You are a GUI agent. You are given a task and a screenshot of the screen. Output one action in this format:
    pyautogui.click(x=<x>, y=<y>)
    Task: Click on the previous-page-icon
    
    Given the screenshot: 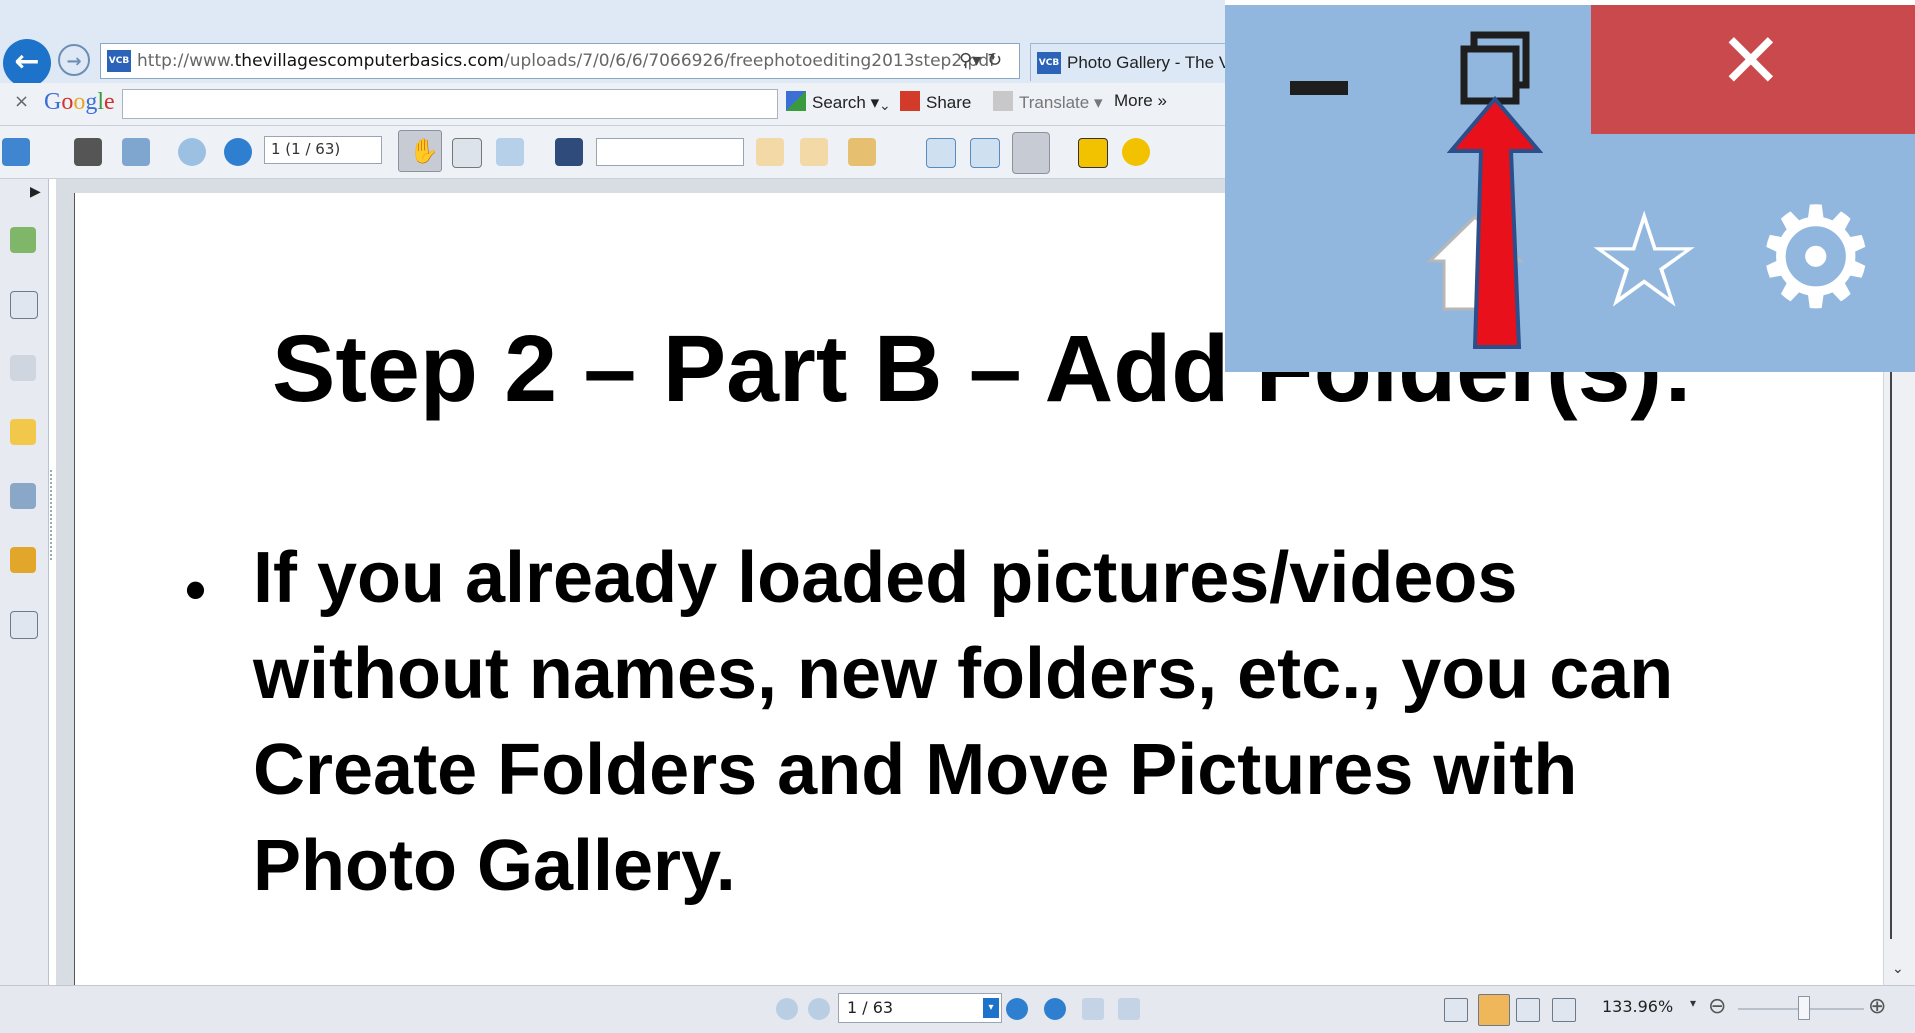 What is the action you would take?
    pyautogui.click(x=192, y=152)
    